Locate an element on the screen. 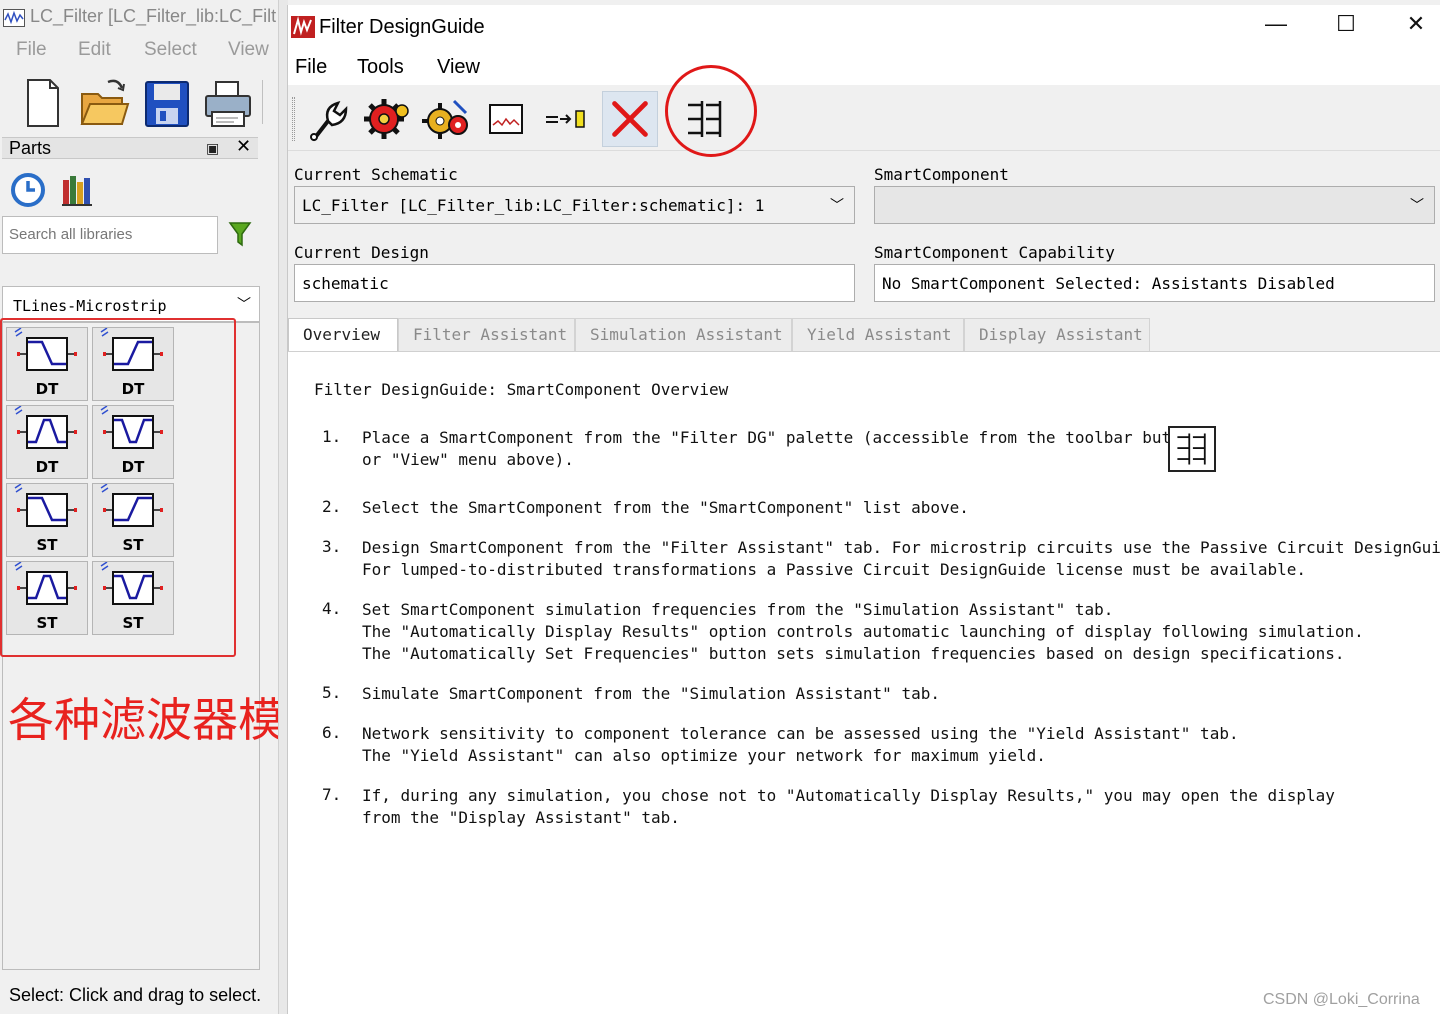 The width and height of the screenshot is (1440, 1014). print-icon is located at coordinates (228, 102).